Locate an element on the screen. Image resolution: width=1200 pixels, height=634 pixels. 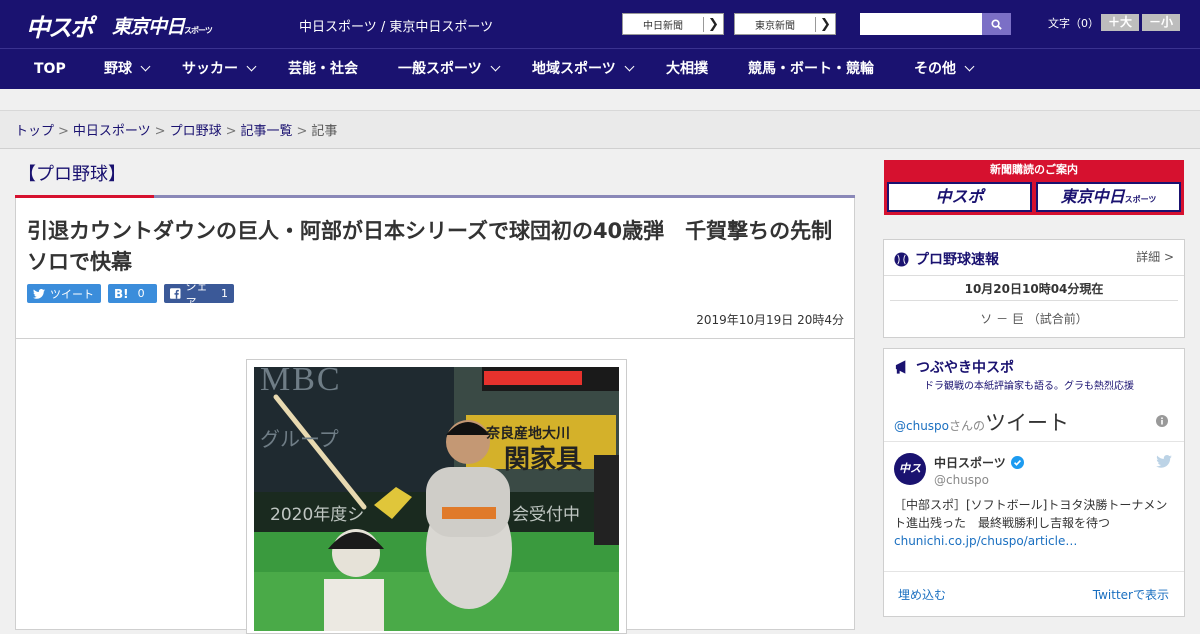
tweet-author-handle: @chuspo is located at coordinates (961, 480).